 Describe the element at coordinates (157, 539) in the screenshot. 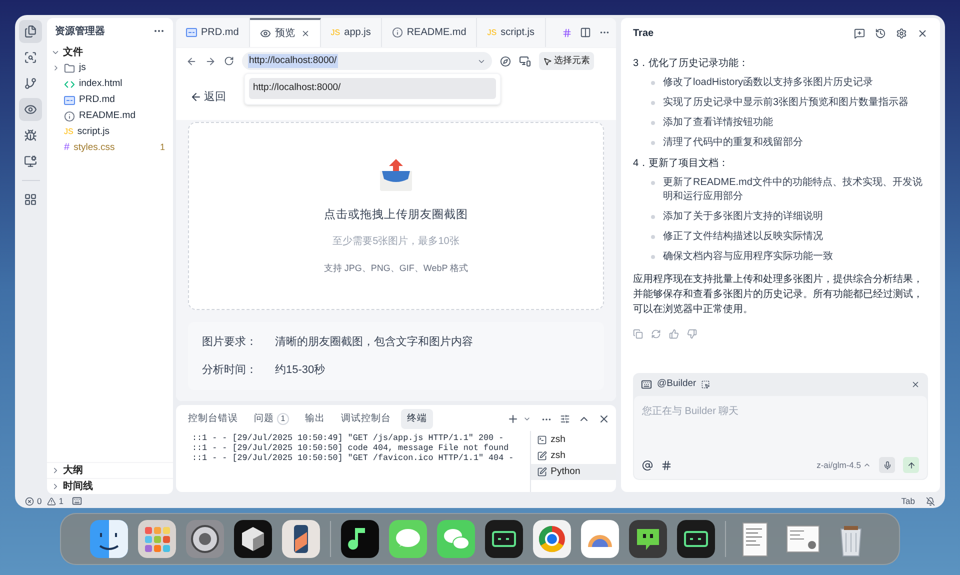

I see `app-grid-icon` at that location.